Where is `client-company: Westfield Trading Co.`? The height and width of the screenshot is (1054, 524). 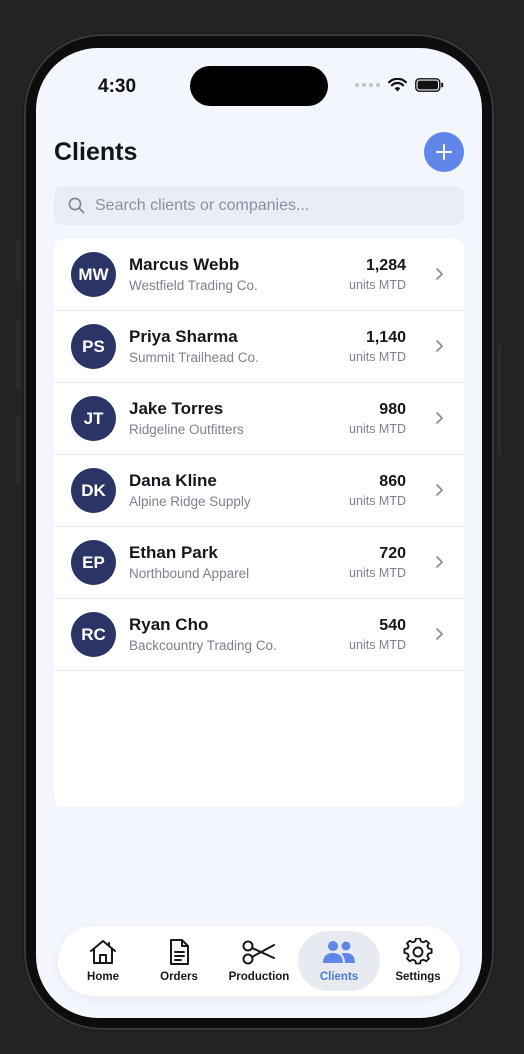 client-company: Westfield Trading Co. is located at coordinates (193, 285).